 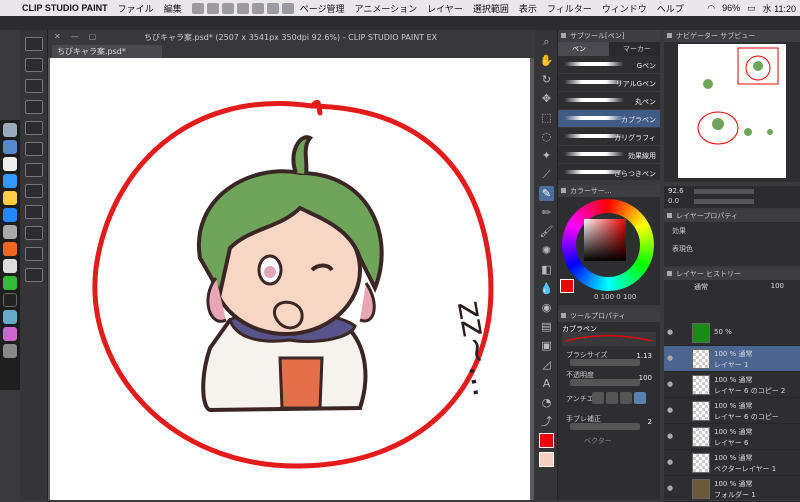 What do you see at coordinates (257, 8) in the screenshot?
I see `fill-icon` at bounding box center [257, 8].